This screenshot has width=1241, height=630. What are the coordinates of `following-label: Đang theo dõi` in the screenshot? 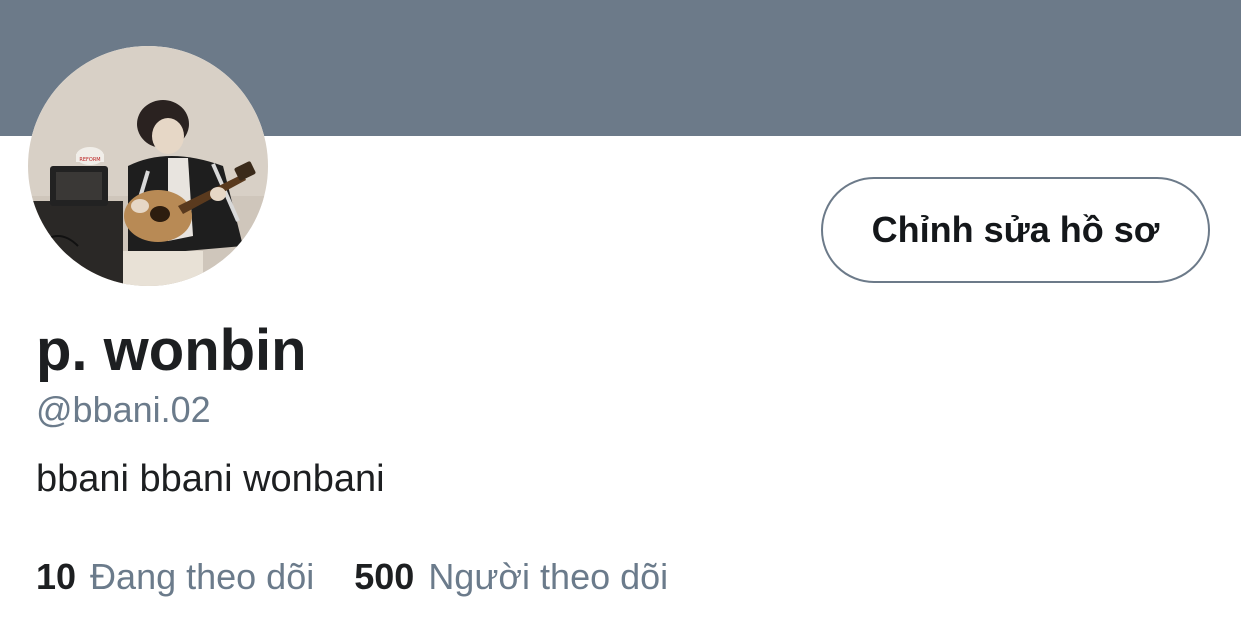 It's located at (202, 576).